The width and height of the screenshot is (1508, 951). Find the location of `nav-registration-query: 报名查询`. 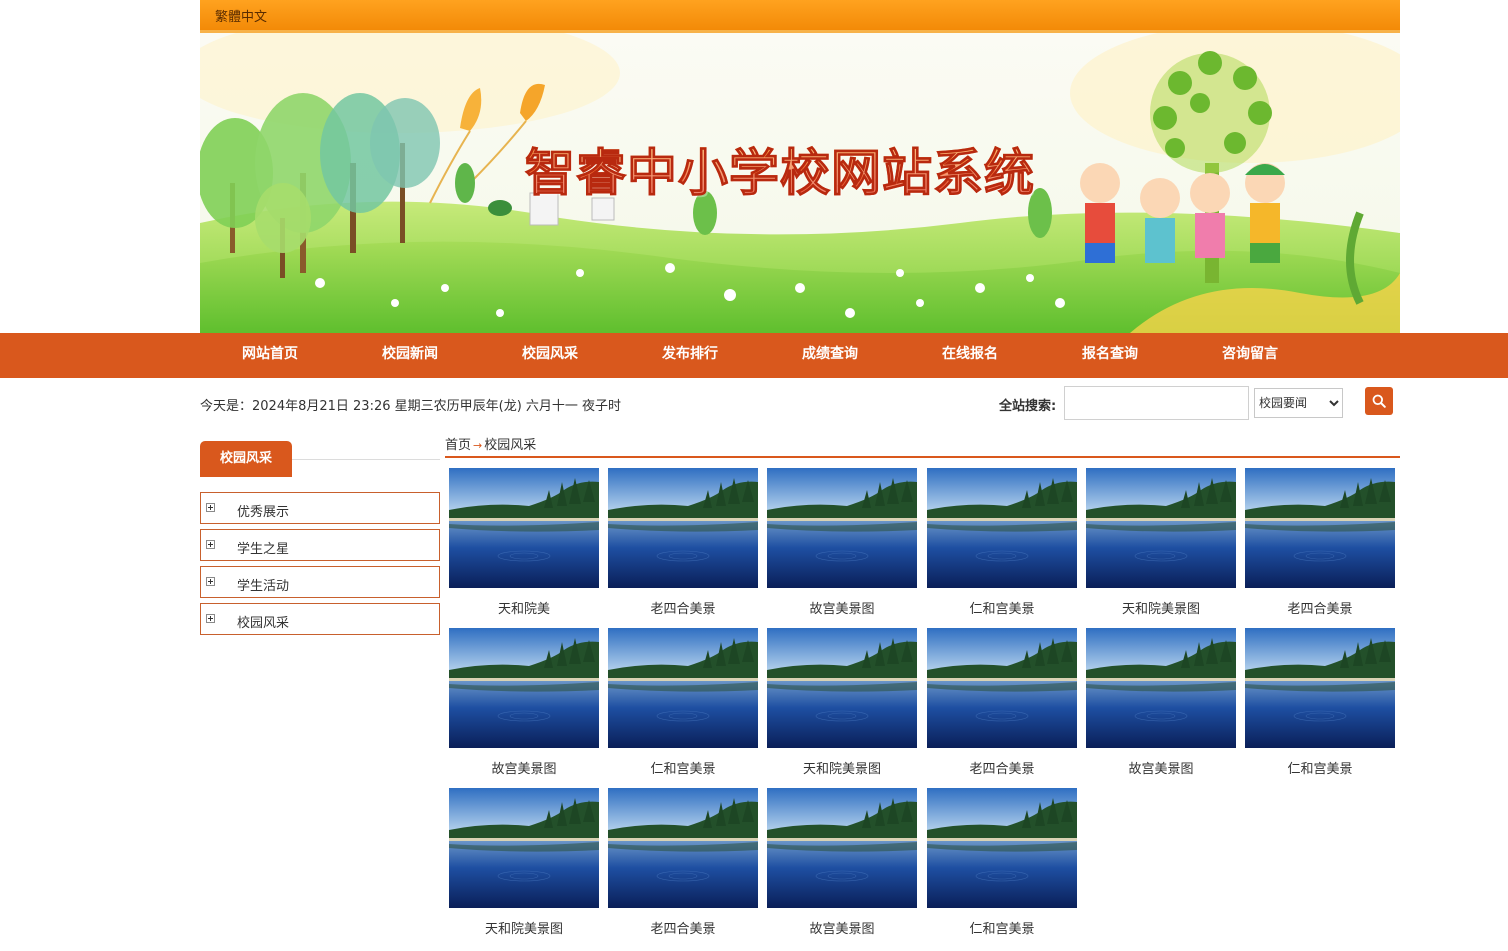

nav-registration-query: 报名查询 is located at coordinates (1110, 355).